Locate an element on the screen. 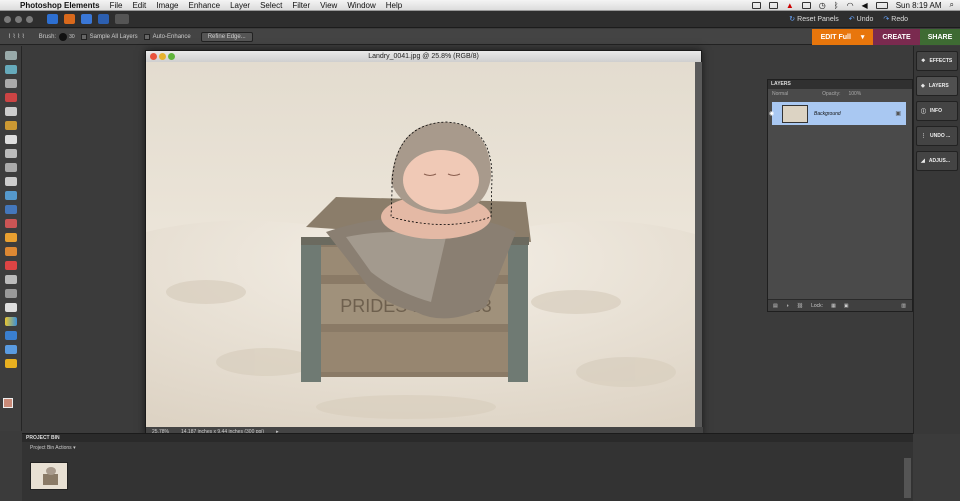  selection-tool-icons: ⌇ ⌇ ⌇ ⌇ is located at coordinates (16, 36).